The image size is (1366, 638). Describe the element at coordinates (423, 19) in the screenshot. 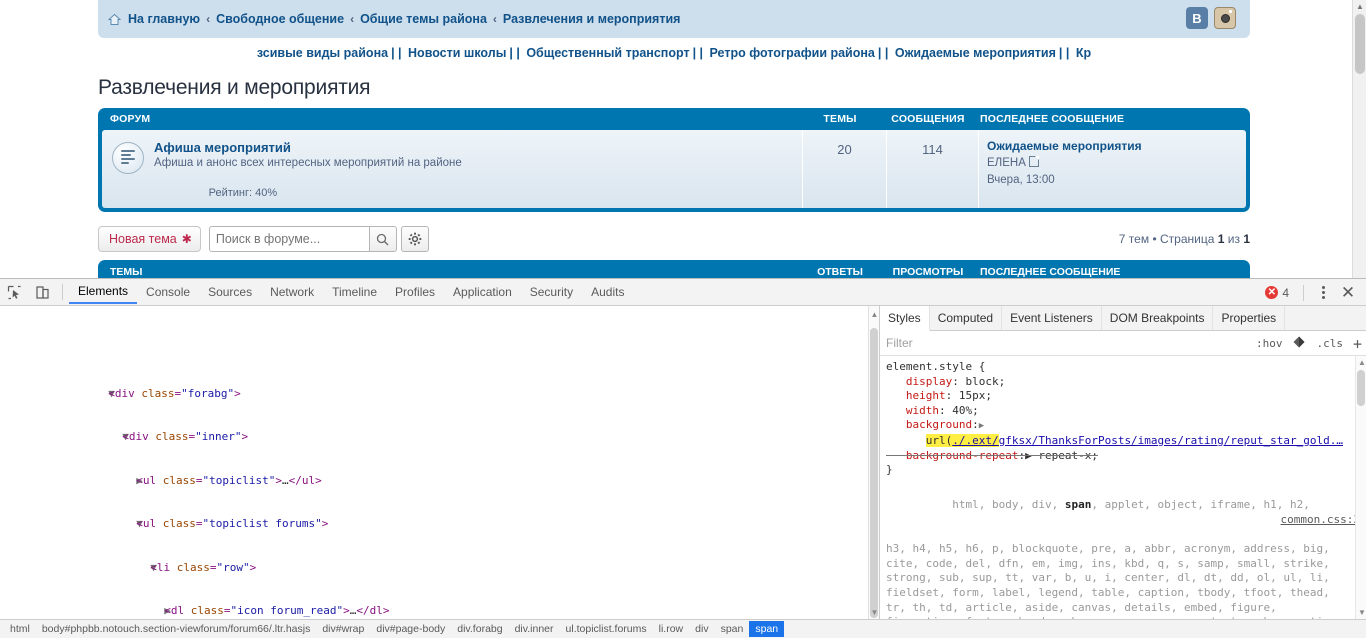

I see `breadcrumb-item-2: Общие темы района` at that location.